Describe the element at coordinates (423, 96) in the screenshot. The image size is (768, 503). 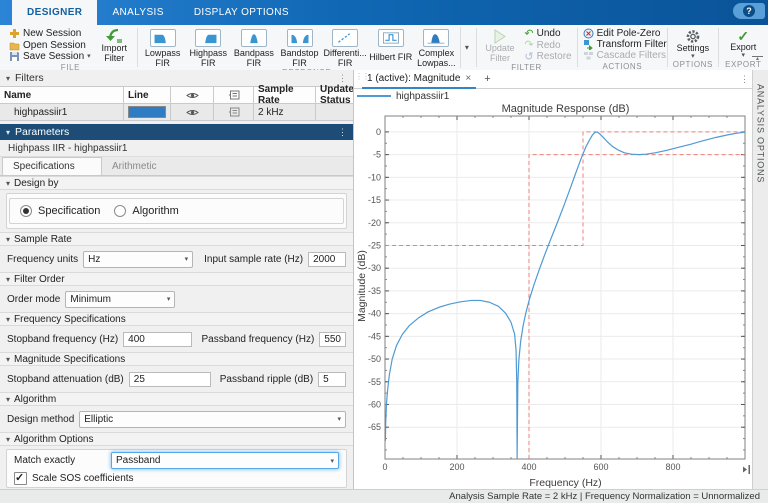
I see `legend-label: highpassiir1` at that location.